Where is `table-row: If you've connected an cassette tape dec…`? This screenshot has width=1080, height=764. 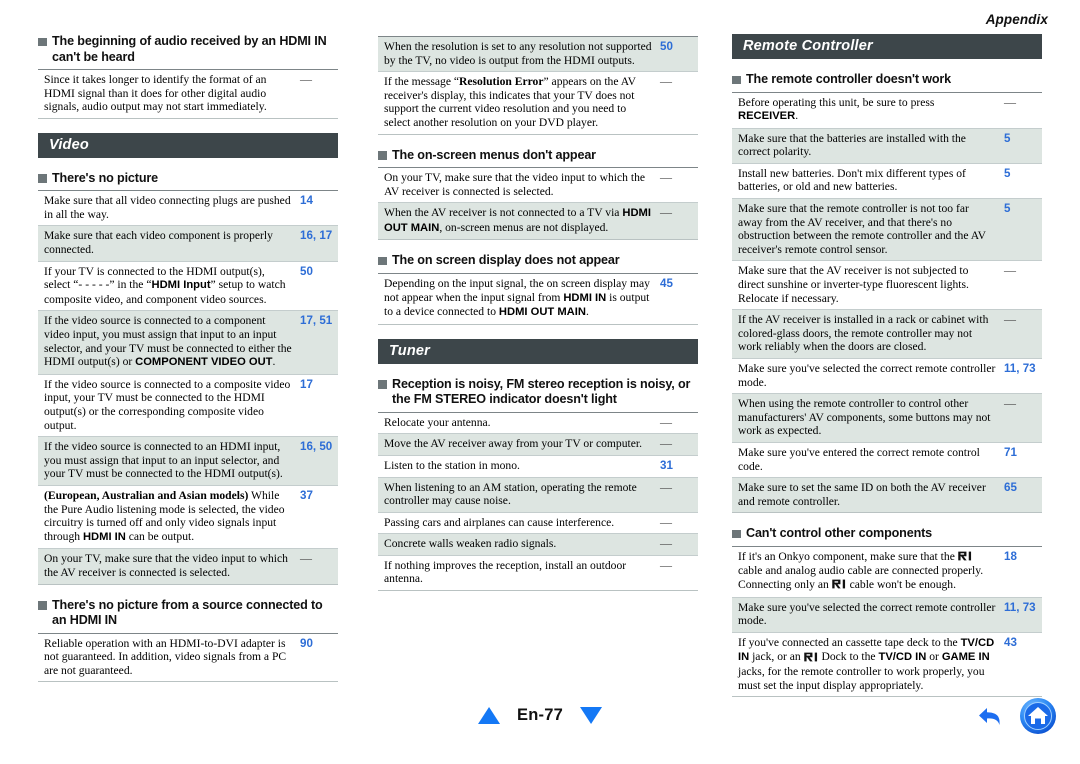
table-row: If you've connected an cassette tape dec… is located at coordinates (887, 665).